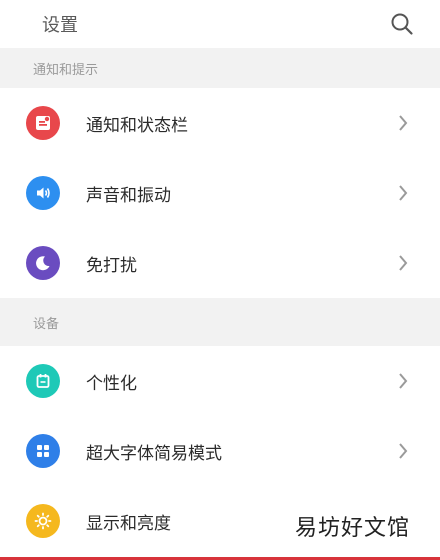  I want to click on personalize-icon, so click(43, 381).